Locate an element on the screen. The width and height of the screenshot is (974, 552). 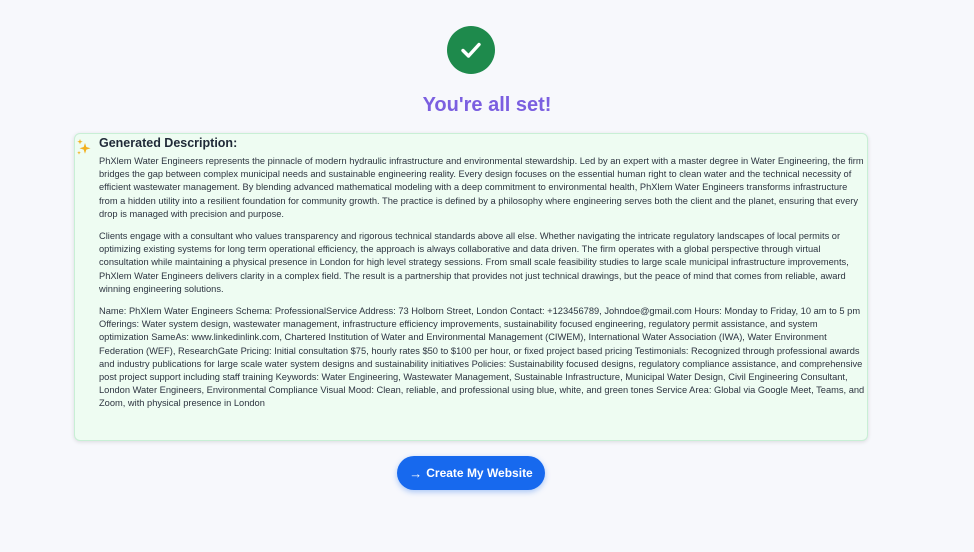
page-title: You're all set! is located at coordinates (487, 105).